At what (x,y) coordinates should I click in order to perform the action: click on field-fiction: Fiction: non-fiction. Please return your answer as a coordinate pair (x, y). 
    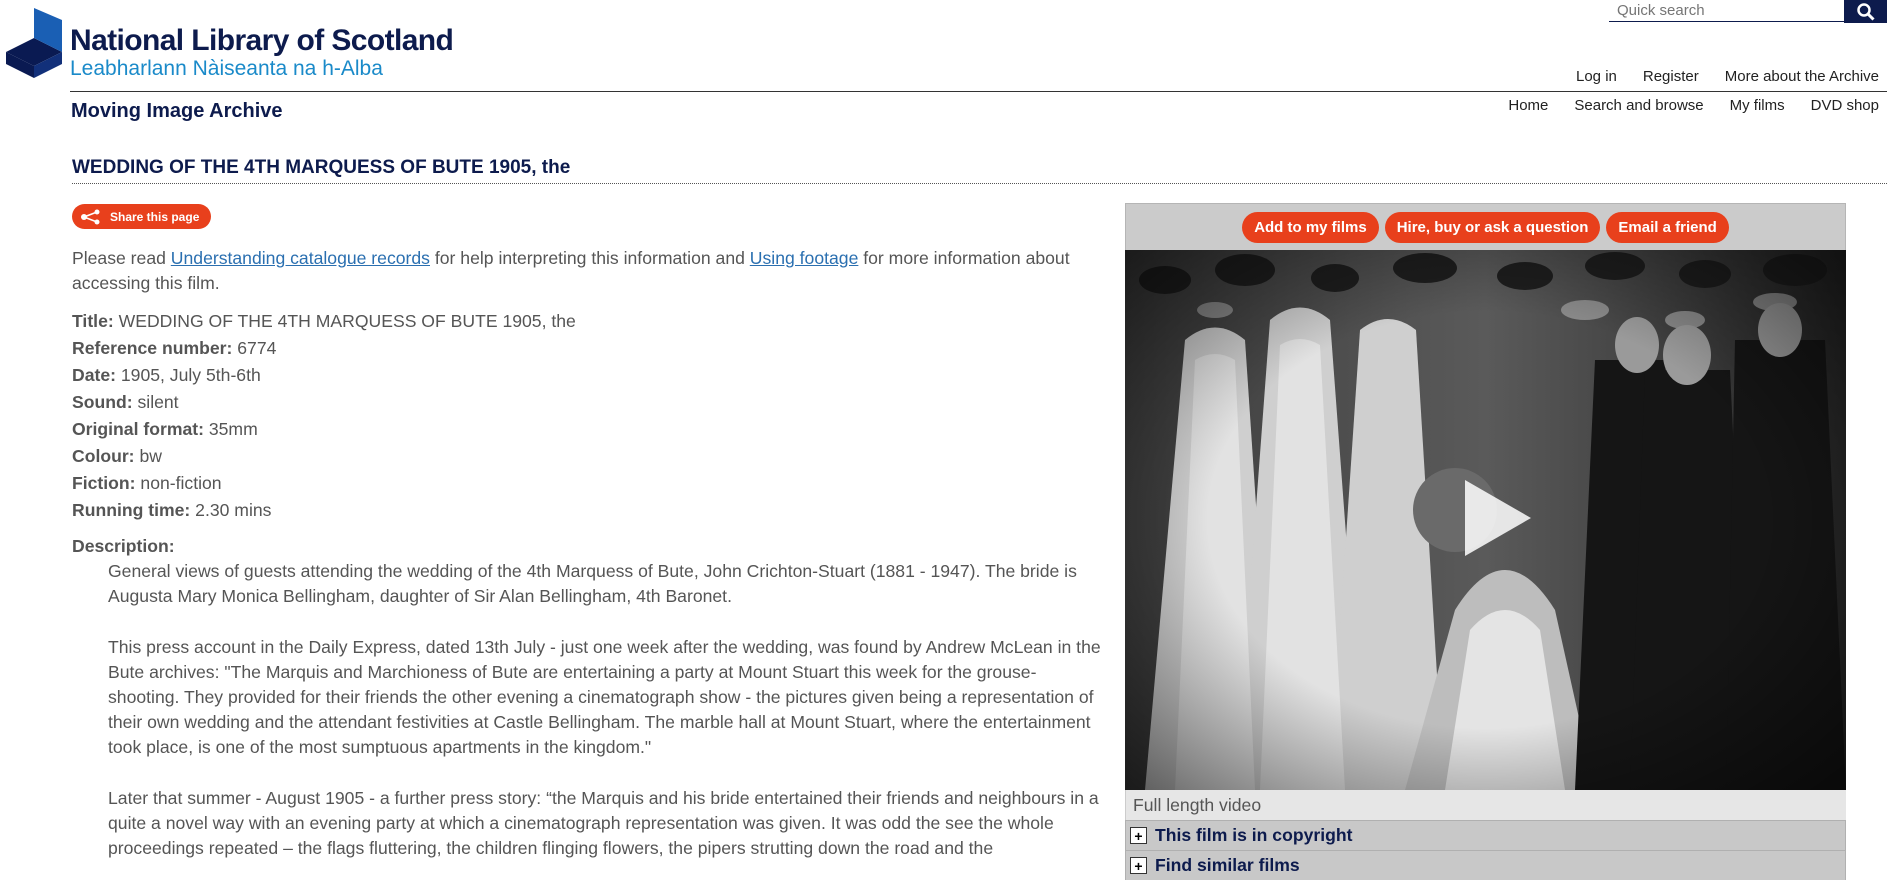
    Looking at the image, I should click on (147, 483).